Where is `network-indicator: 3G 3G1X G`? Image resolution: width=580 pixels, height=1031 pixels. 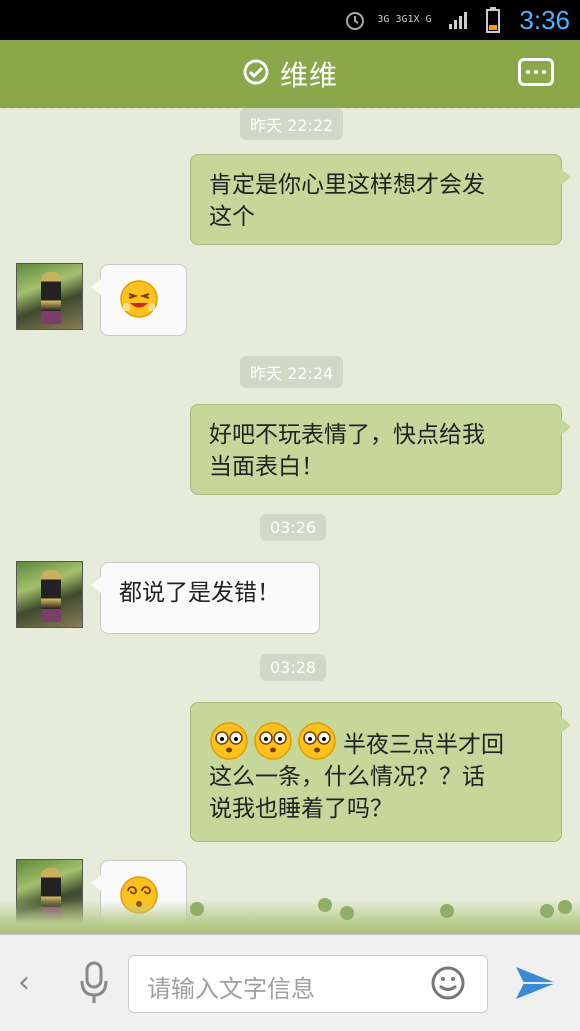 network-indicator: 3G 3G1X G is located at coordinates (404, 19).